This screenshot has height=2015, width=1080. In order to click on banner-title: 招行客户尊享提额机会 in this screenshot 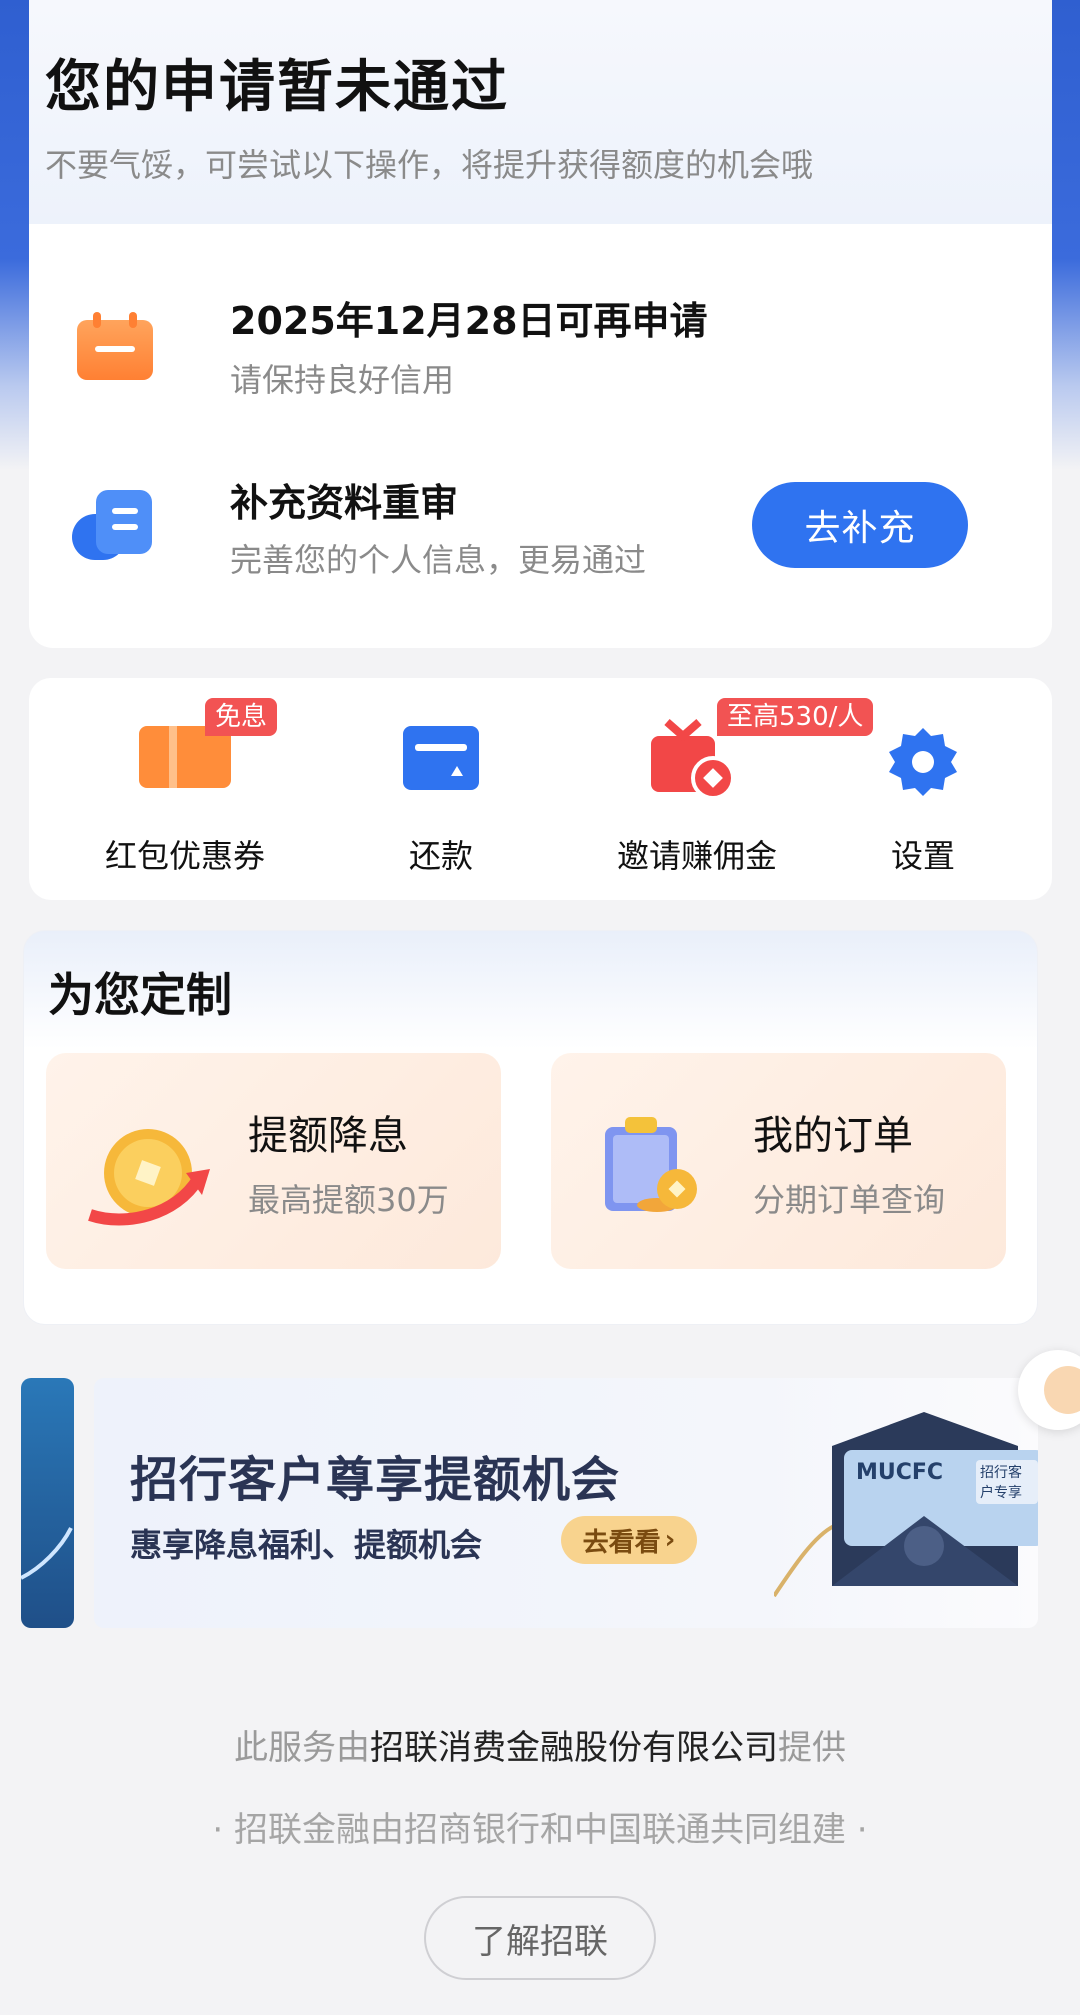, I will do `click(375, 1480)`.